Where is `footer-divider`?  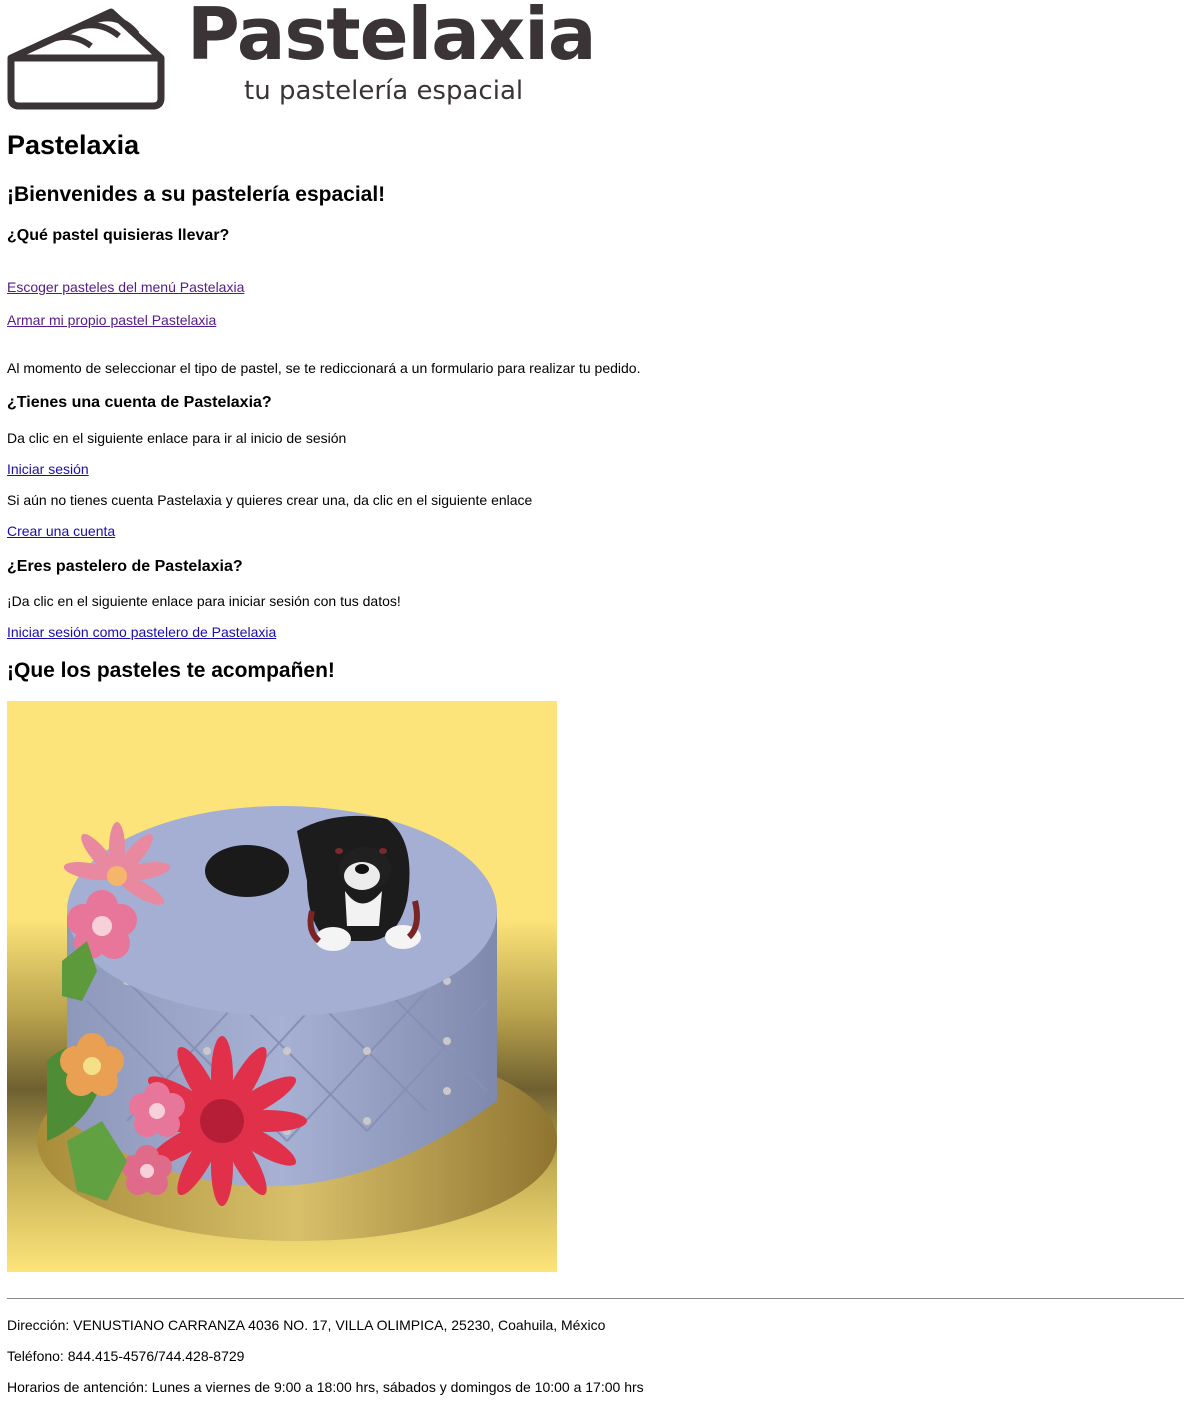 footer-divider is located at coordinates (595, 1298).